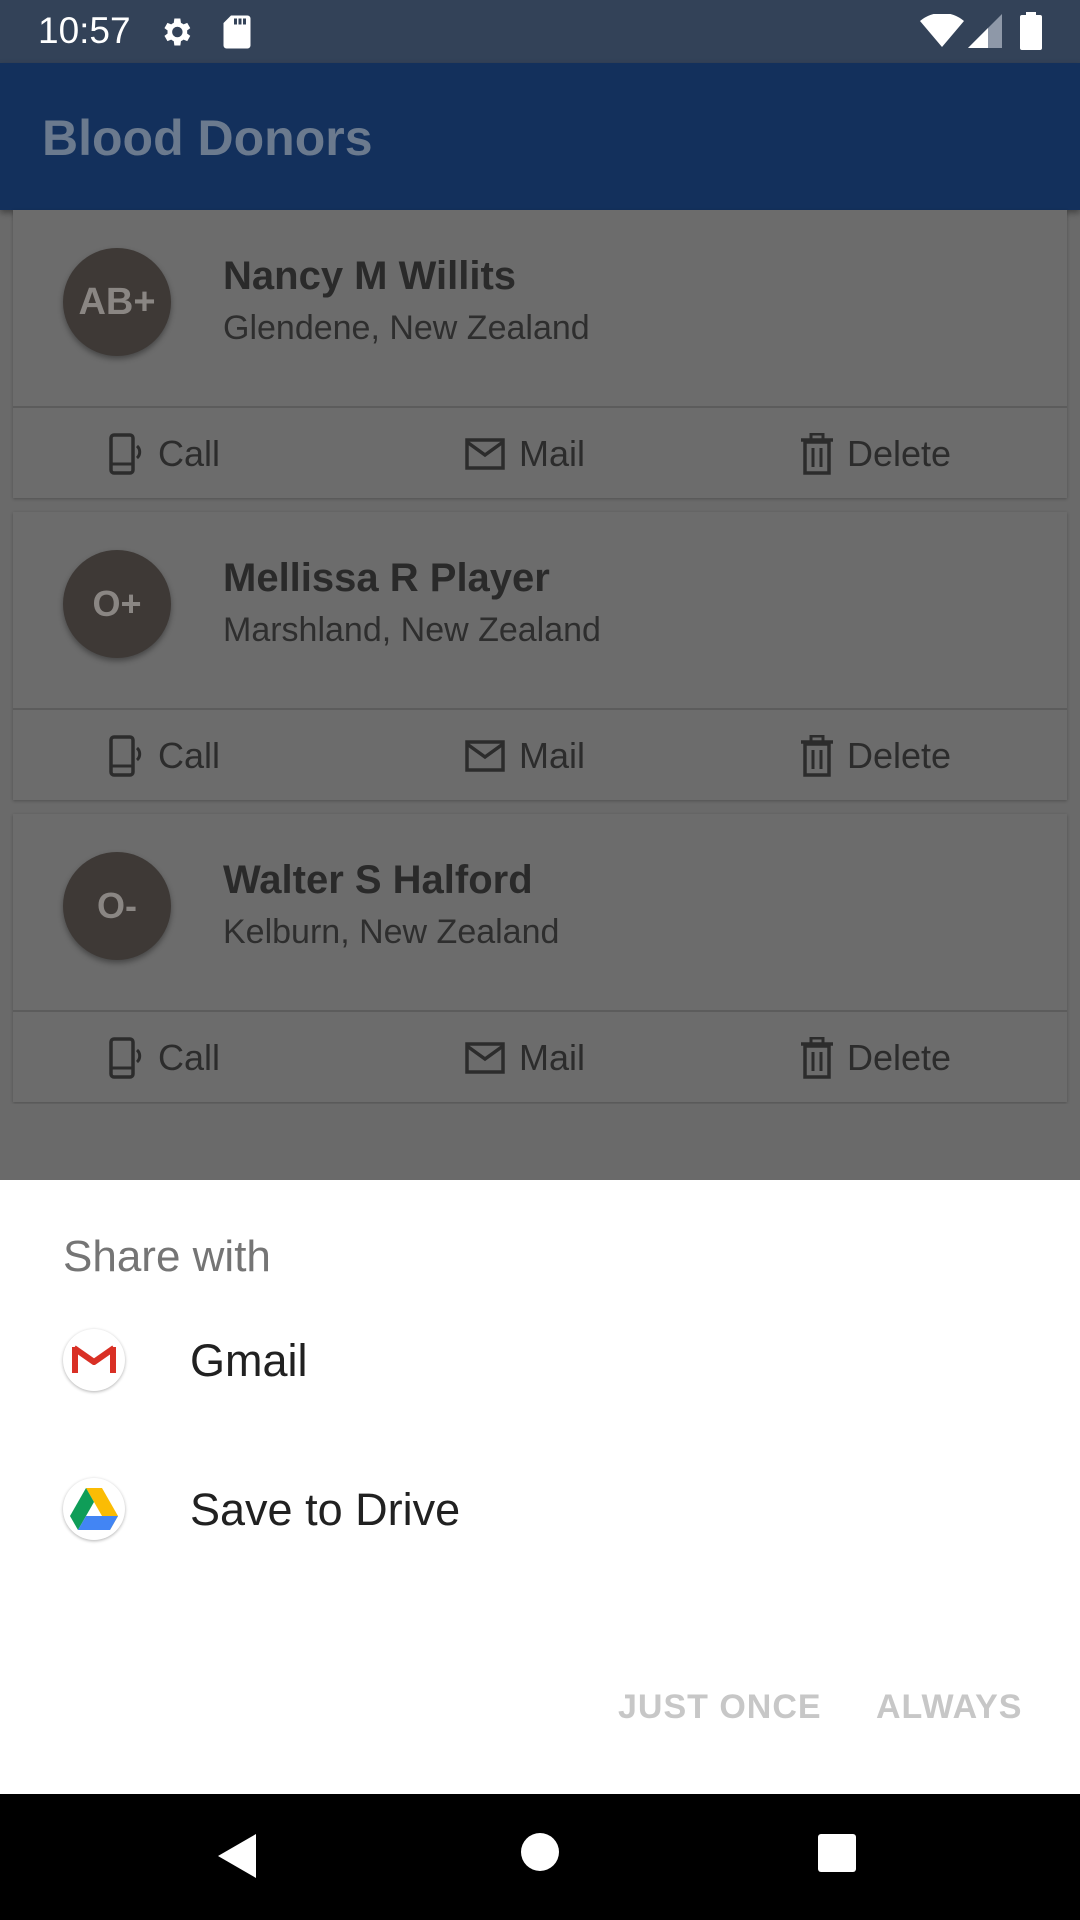 The image size is (1080, 1920). Describe the element at coordinates (540, 1509) in the screenshot. I see `share-option-drive: Save to Drive` at that location.